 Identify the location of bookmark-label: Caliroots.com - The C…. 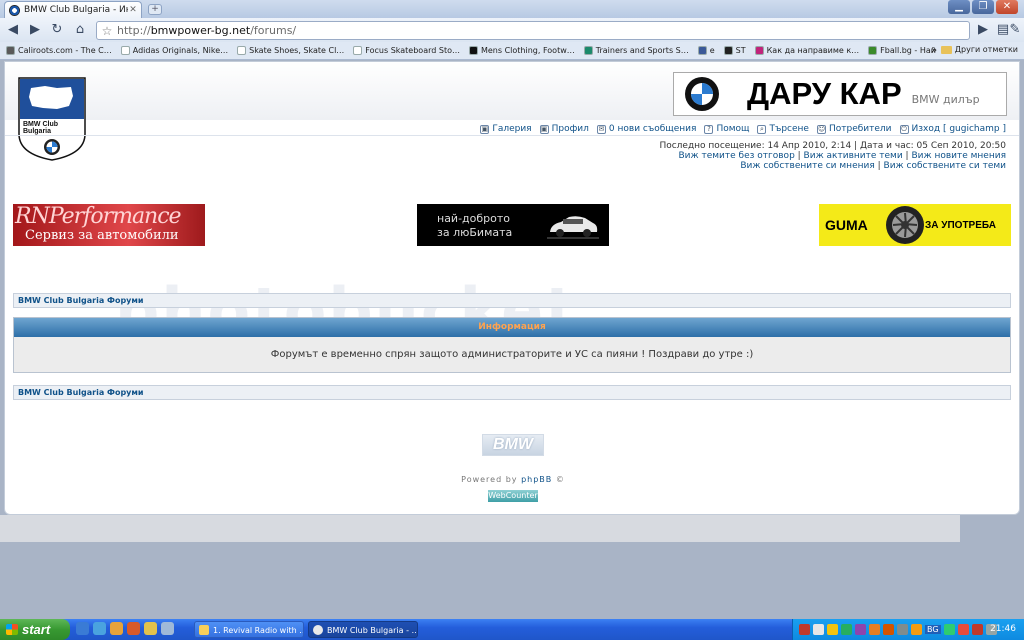
(65, 50).